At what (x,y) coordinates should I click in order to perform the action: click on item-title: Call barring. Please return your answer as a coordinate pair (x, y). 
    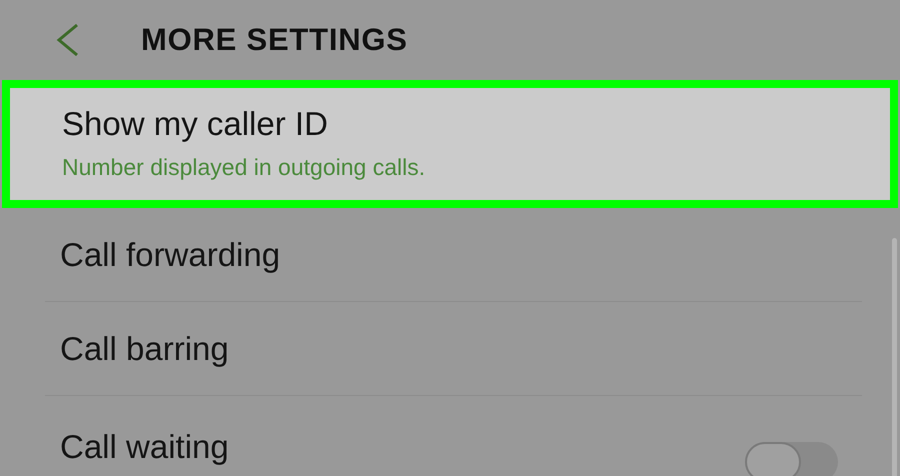
    Looking at the image, I should click on (144, 348).